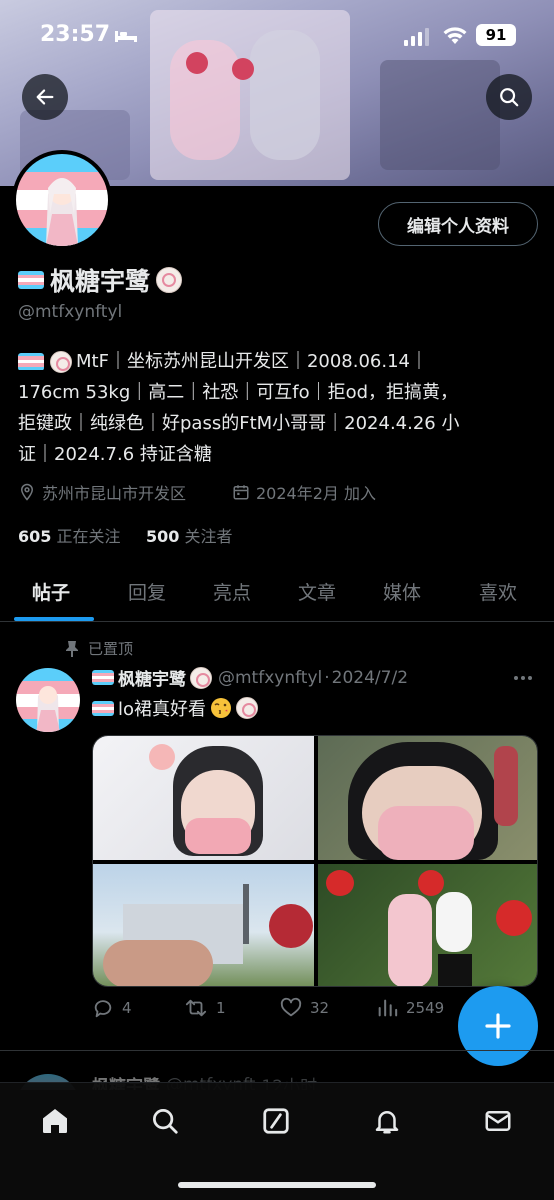  Describe the element at coordinates (221, 708) in the screenshot. I see `kiss-face-emoji` at that location.